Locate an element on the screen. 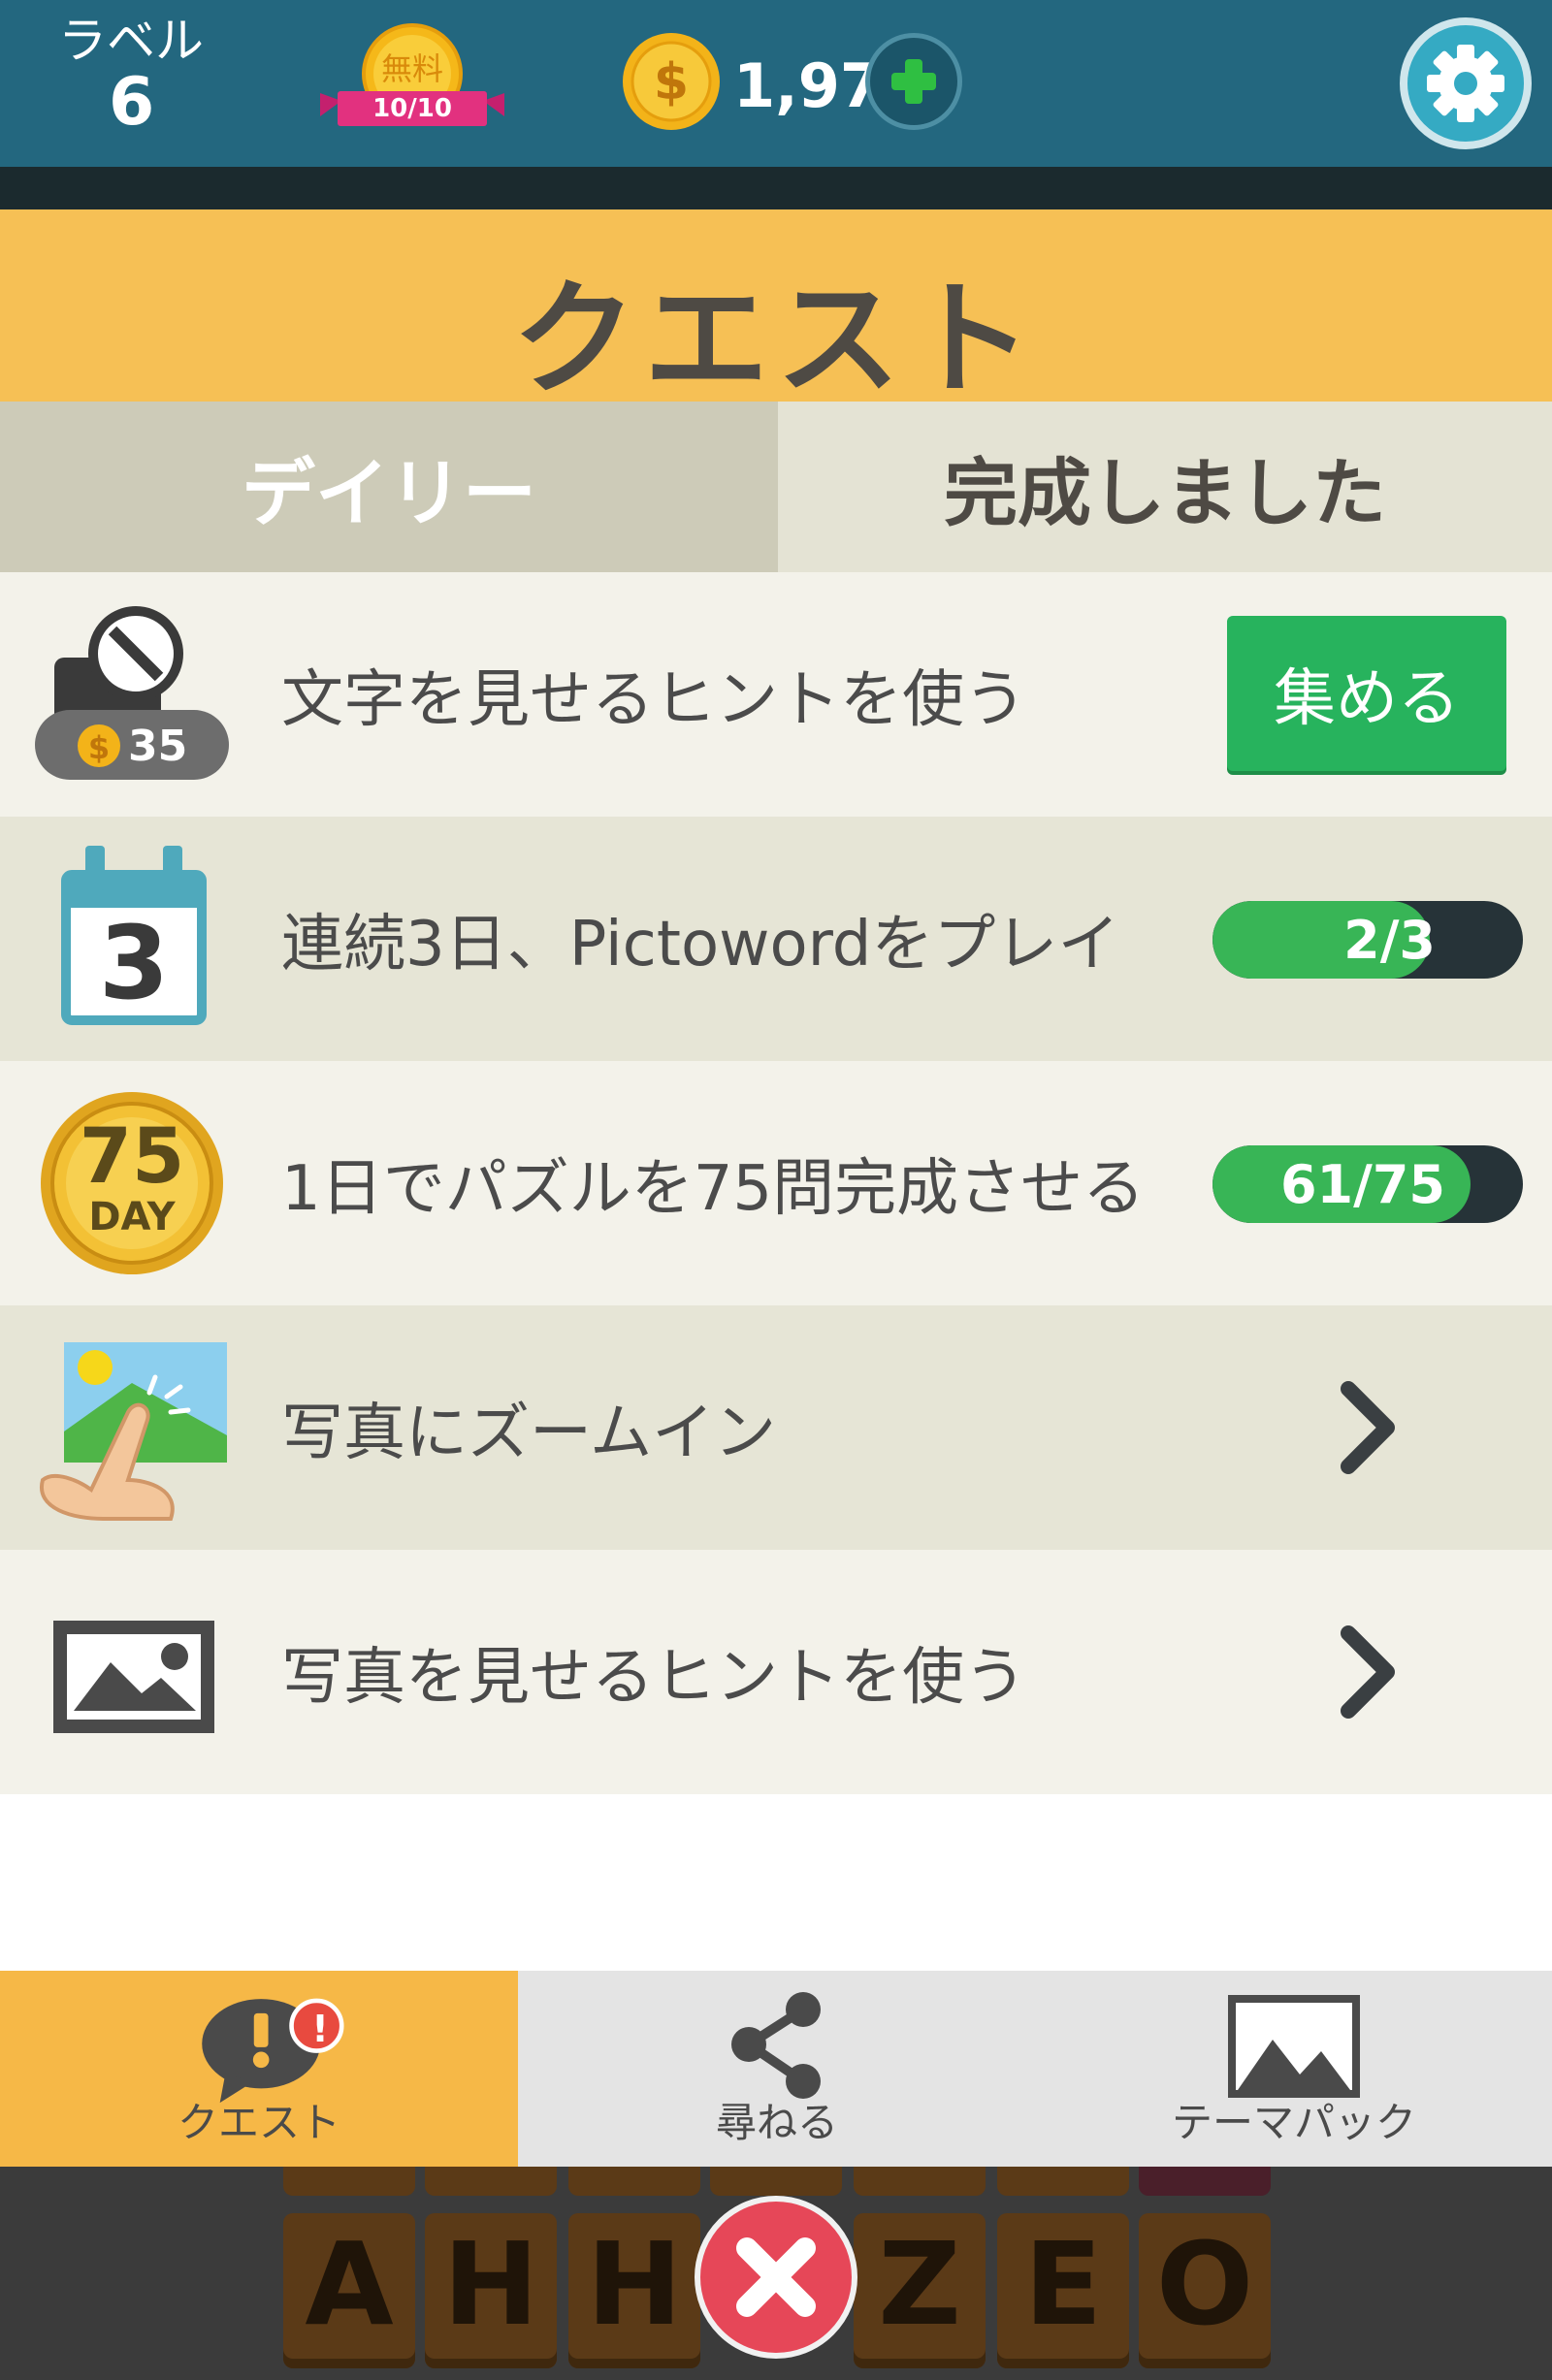 The height and width of the screenshot is (2380, 1552). quest-badge: ! is located at coordinates (320, 2029).